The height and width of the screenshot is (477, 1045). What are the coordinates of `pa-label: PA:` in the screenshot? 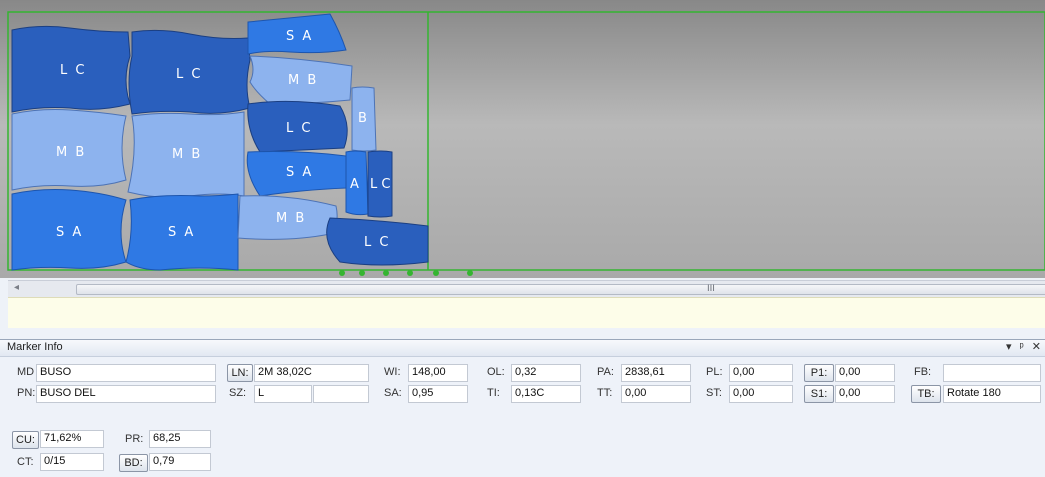 It's located at (605, 372).